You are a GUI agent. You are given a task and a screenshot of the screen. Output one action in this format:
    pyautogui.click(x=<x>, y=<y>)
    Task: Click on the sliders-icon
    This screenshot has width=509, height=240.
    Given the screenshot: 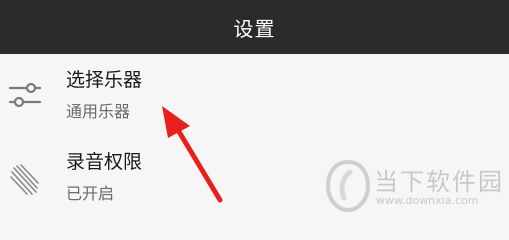 What is the action you would take?
    pyautogui.click(x=25, y=95)
    